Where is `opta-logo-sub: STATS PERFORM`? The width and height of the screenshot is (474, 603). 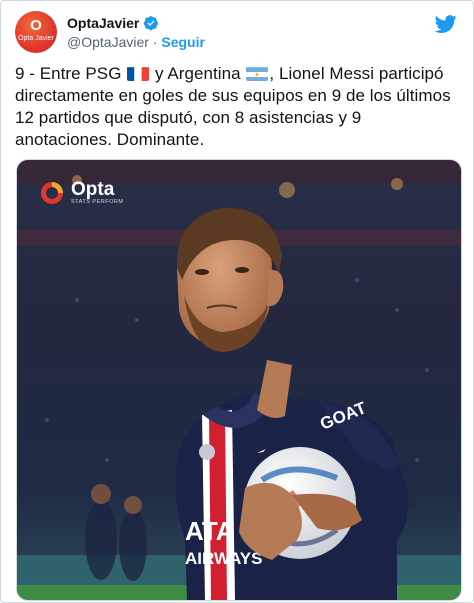 opta-logo-sub: STATS PERFORM is located at coordinates (97, 202).